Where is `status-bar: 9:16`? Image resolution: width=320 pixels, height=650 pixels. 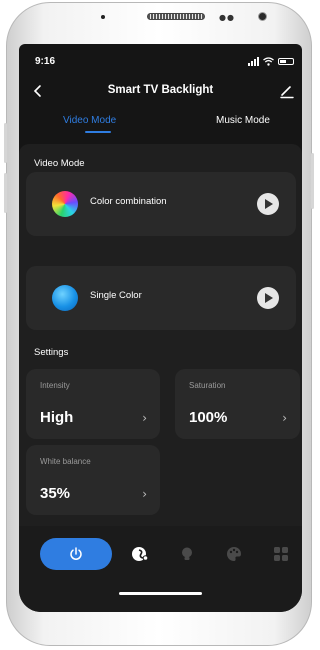 status-bar: 9:16 is located at coordinates (160, 63).